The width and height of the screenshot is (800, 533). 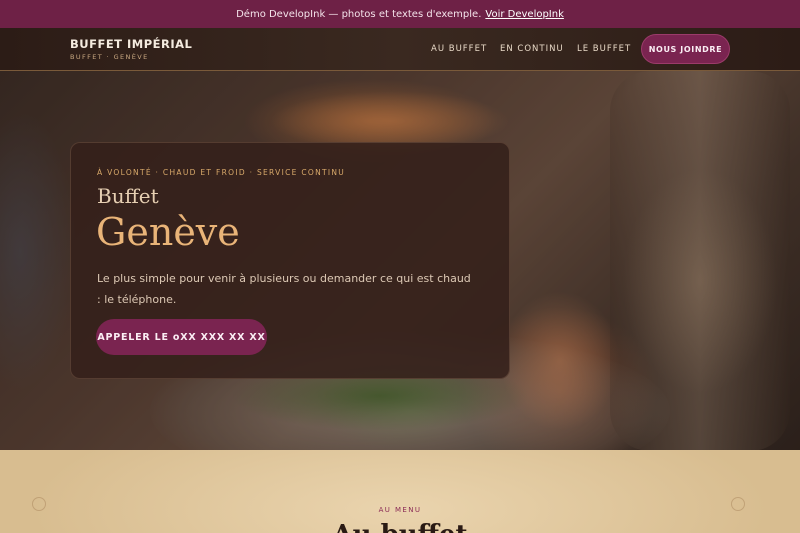 What do you see at coordinates (604, 49) in the screenshot?
I see `nav-link-le-buffet: LE BUFFET` at bounding box center [604, 49].